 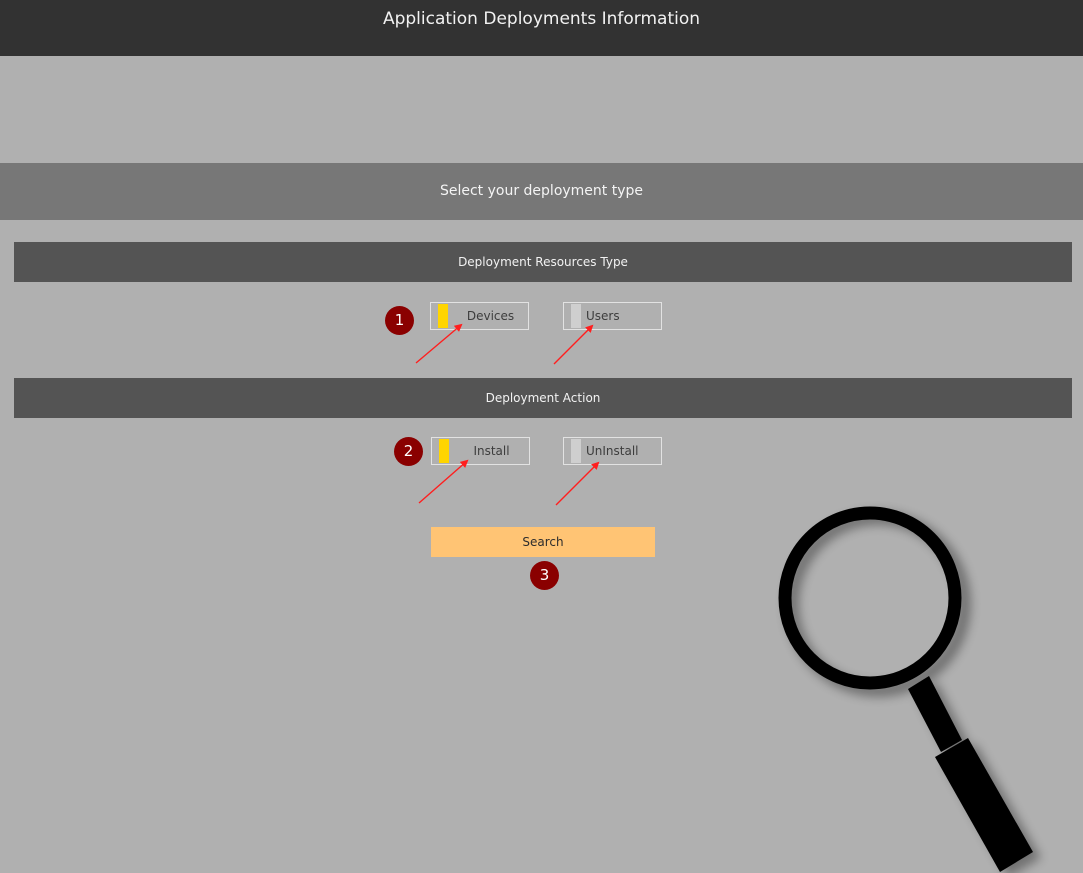 What do you see at coordinates (909, 689) in the screenshot?
I see `magnifying-glass-icon` at bounding box center [909, 689].